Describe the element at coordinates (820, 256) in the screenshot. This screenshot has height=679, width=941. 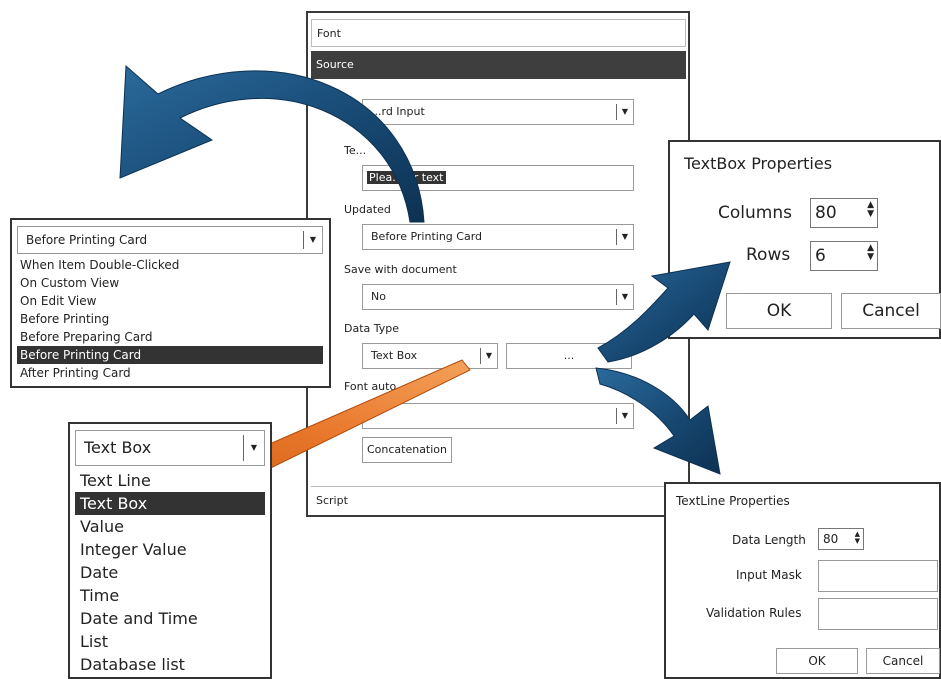
I see `rows-value: 6` at that location.